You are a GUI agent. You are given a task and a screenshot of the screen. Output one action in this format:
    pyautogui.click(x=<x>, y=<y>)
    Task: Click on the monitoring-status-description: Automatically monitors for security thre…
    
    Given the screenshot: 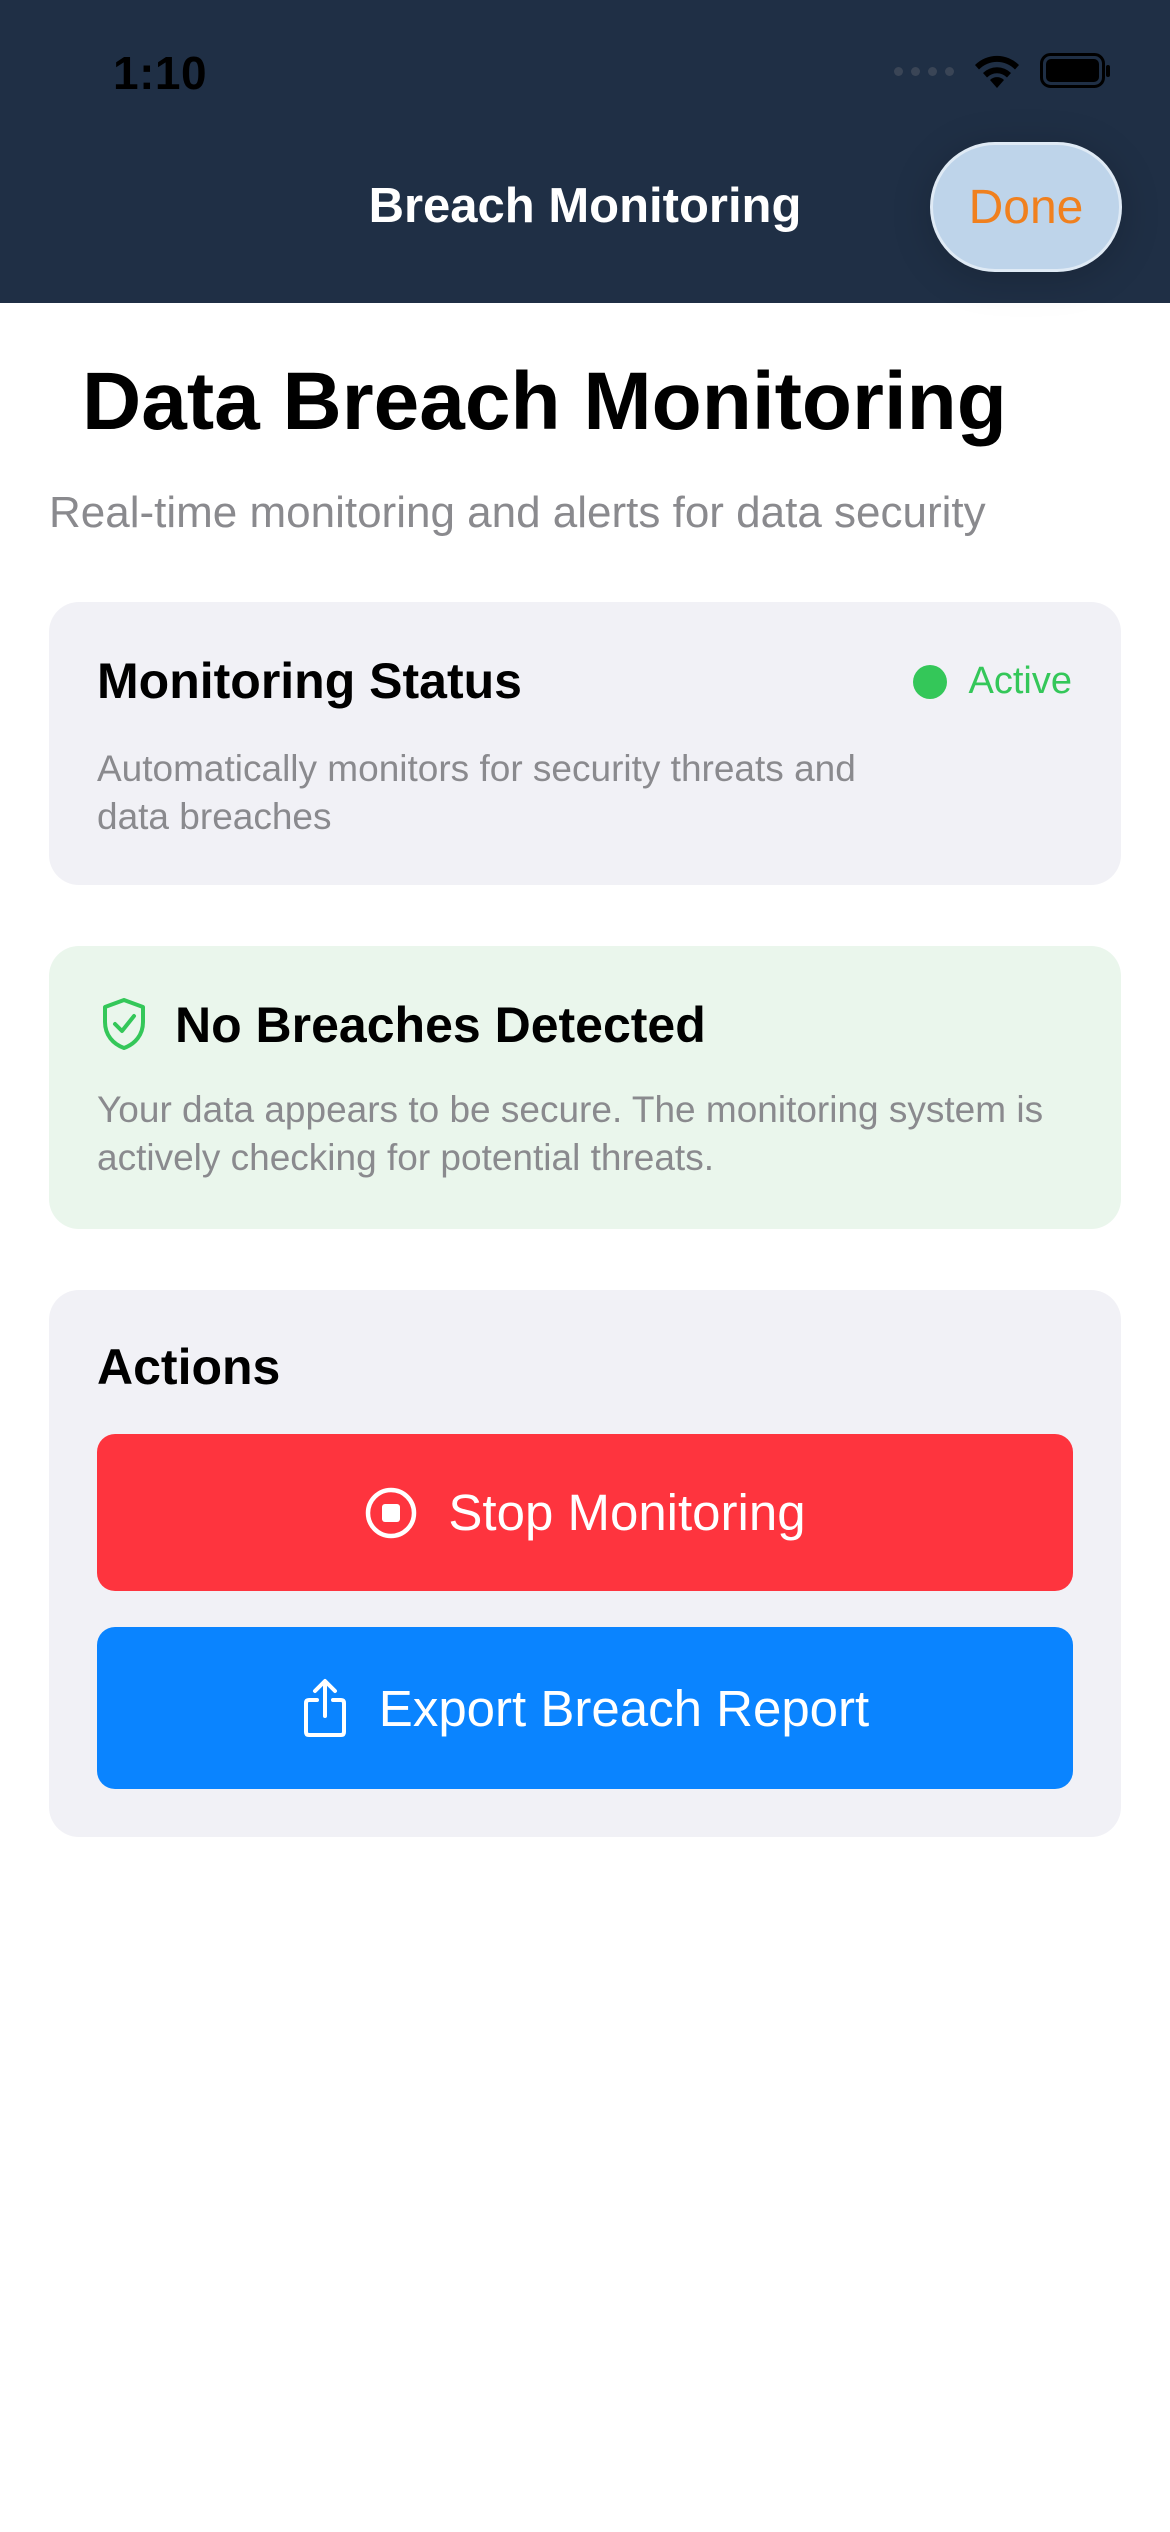 What is the action you would take?
    pyautogui.click(x=476, y=792)
    